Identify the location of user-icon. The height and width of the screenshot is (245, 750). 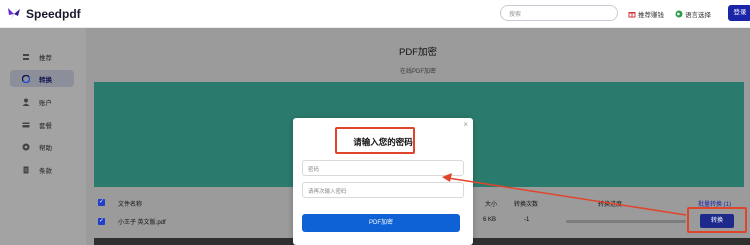
(26, 102).